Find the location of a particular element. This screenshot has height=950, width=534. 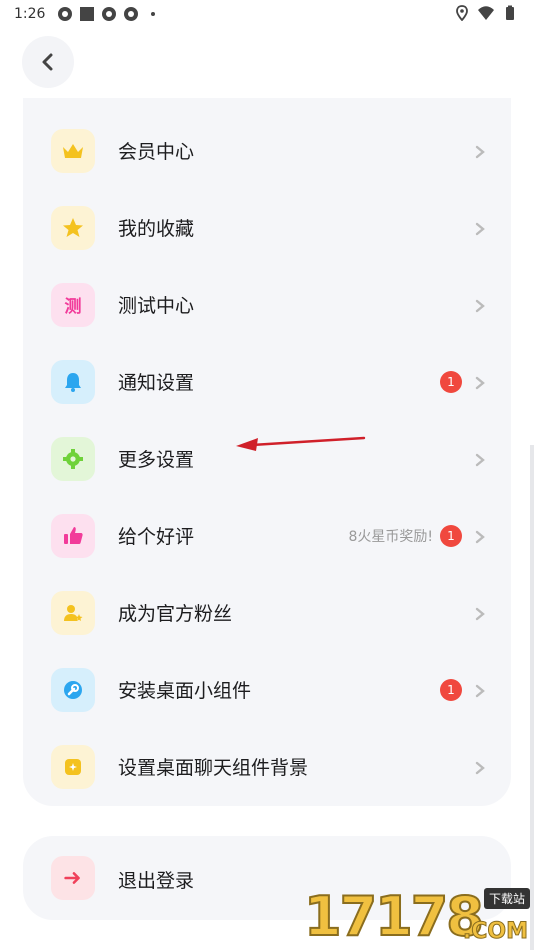

watermark-digits: 17178 is located at coordinates (394, 916).